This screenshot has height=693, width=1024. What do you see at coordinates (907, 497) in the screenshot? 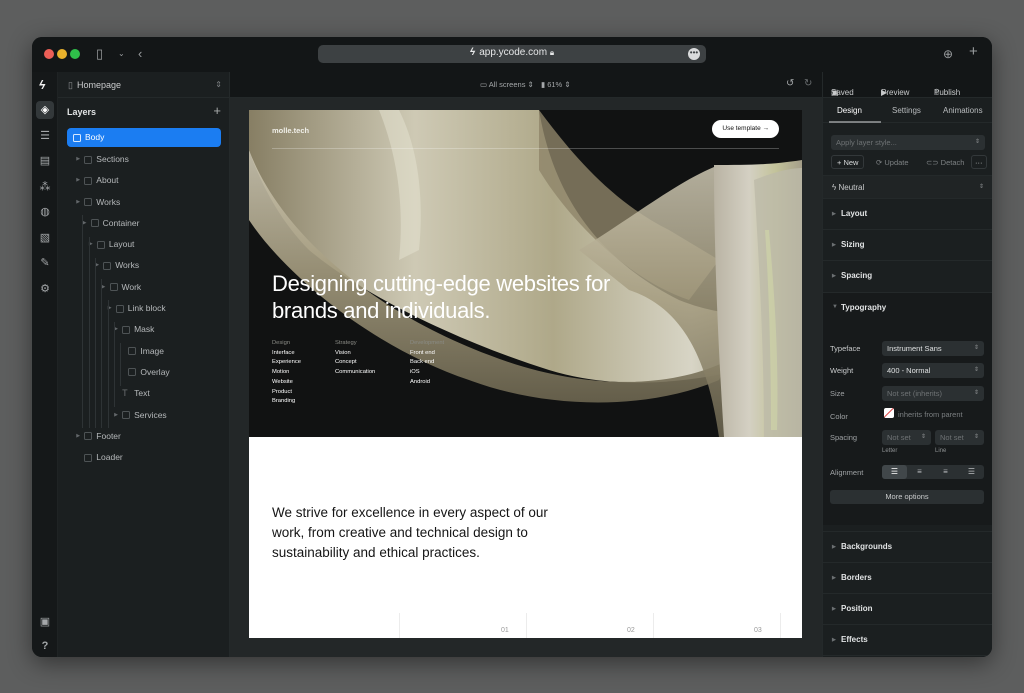
I see `more-options-button: More options` at bounding box center [907, 497].